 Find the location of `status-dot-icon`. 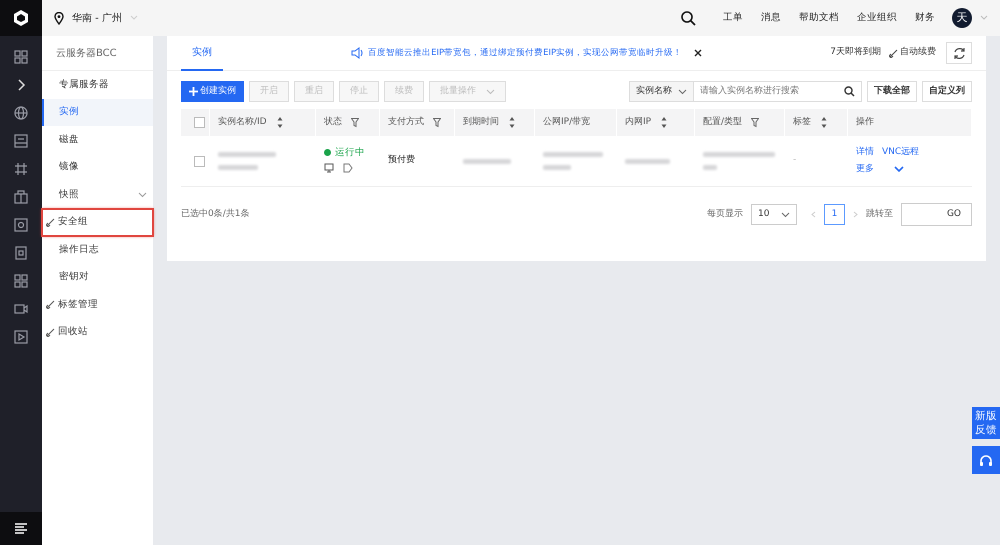

status-dot-icon is located at coordinates (327, 152).